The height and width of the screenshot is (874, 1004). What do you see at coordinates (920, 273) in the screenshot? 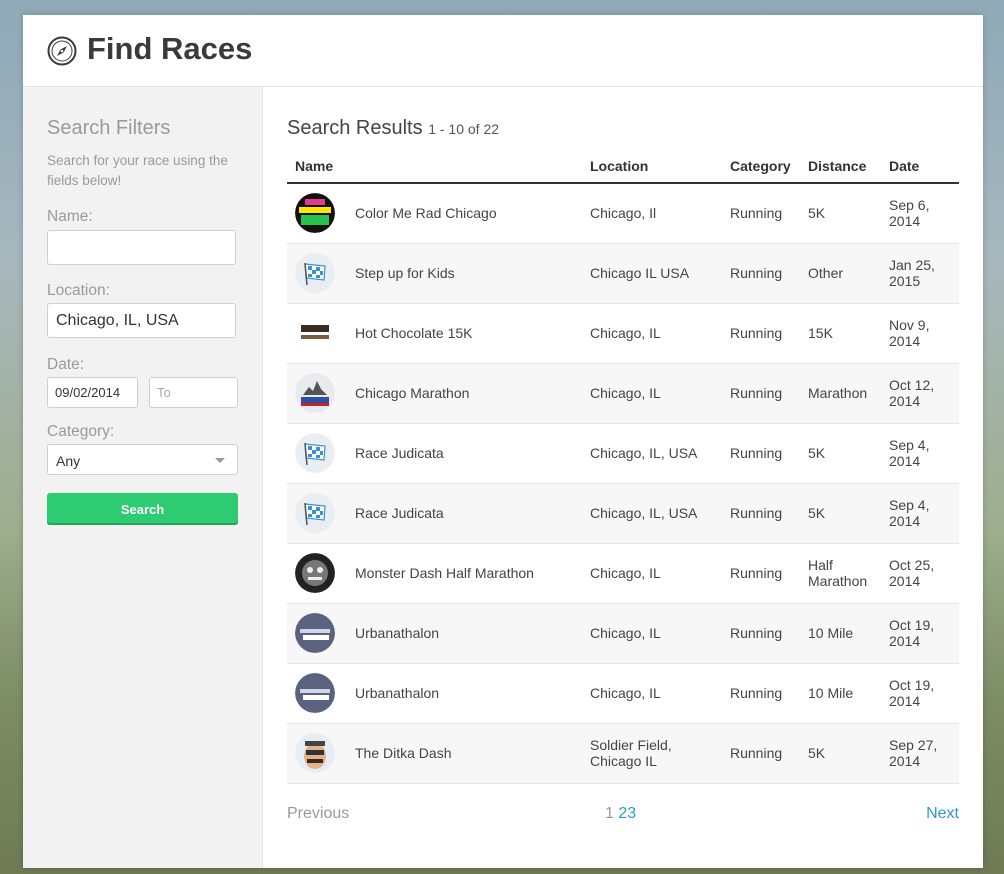
I see `cell-date: Jan 25, 2015` at bounding box center [920, 273].